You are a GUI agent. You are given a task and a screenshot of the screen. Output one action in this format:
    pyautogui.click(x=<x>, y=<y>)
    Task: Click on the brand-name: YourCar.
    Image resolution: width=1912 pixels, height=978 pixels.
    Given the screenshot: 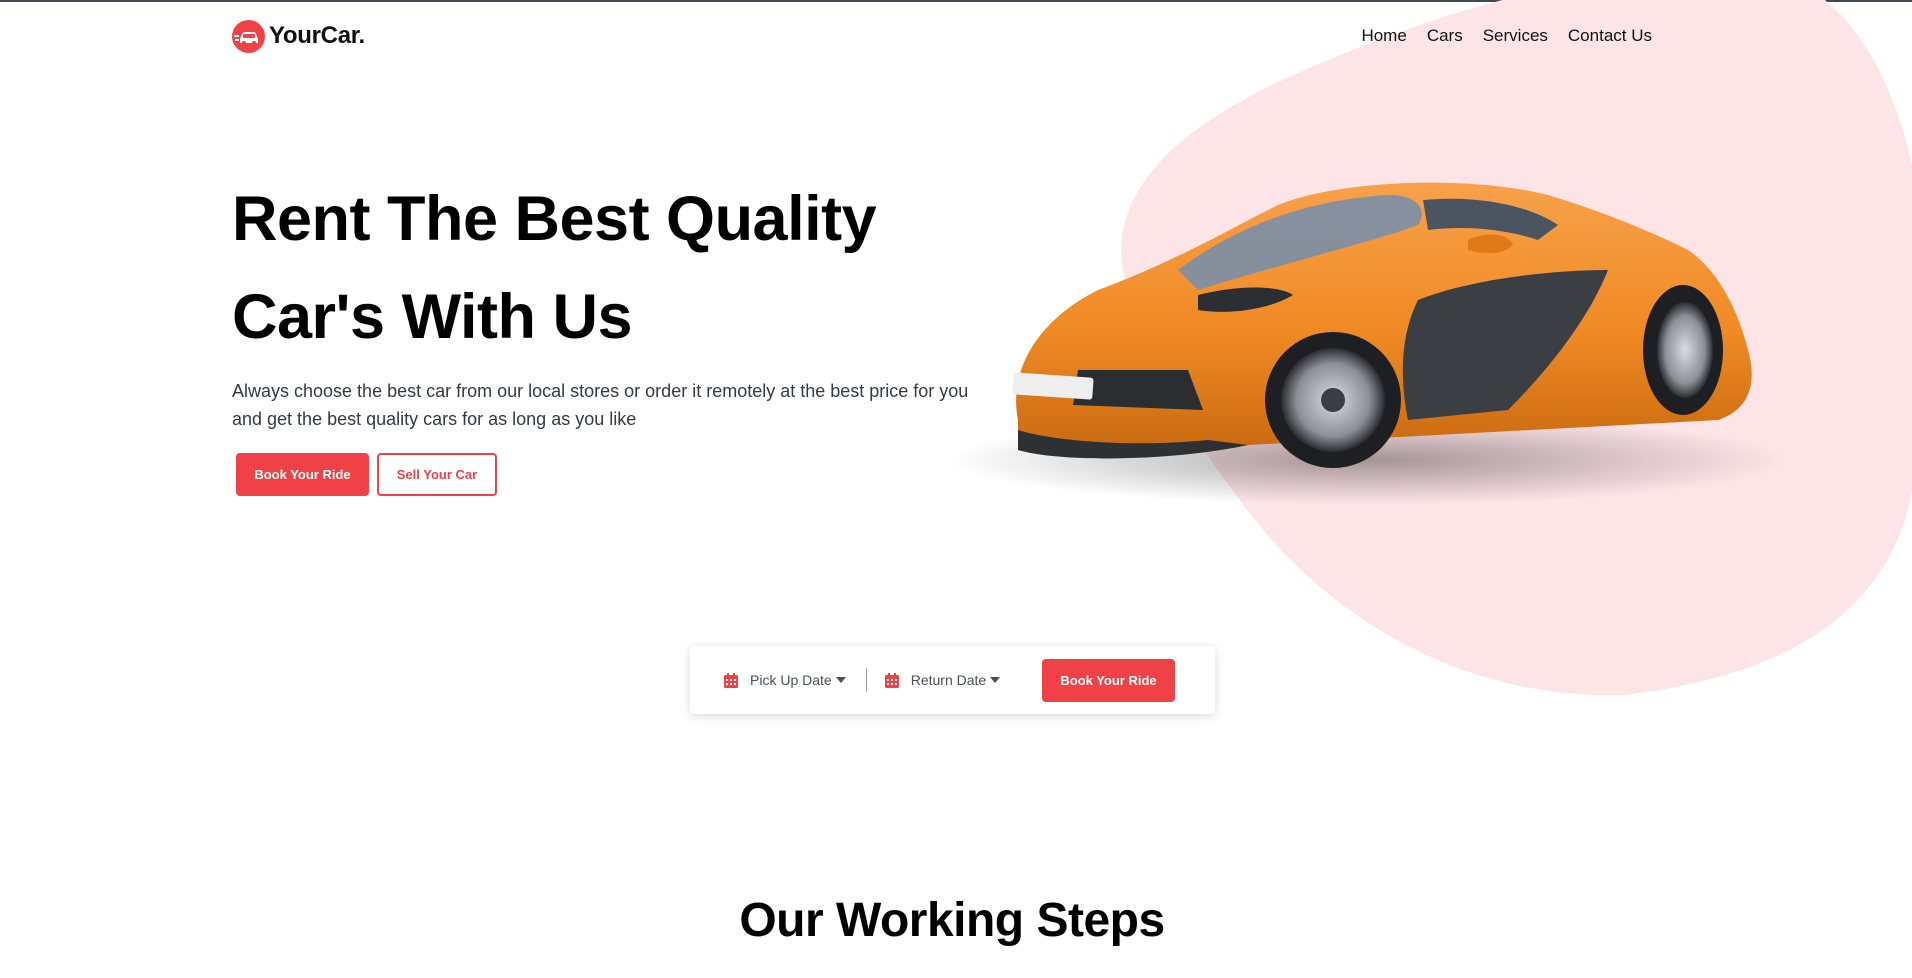 What is the action you would take?
    pyautogui.click(x=317, y=35)
    